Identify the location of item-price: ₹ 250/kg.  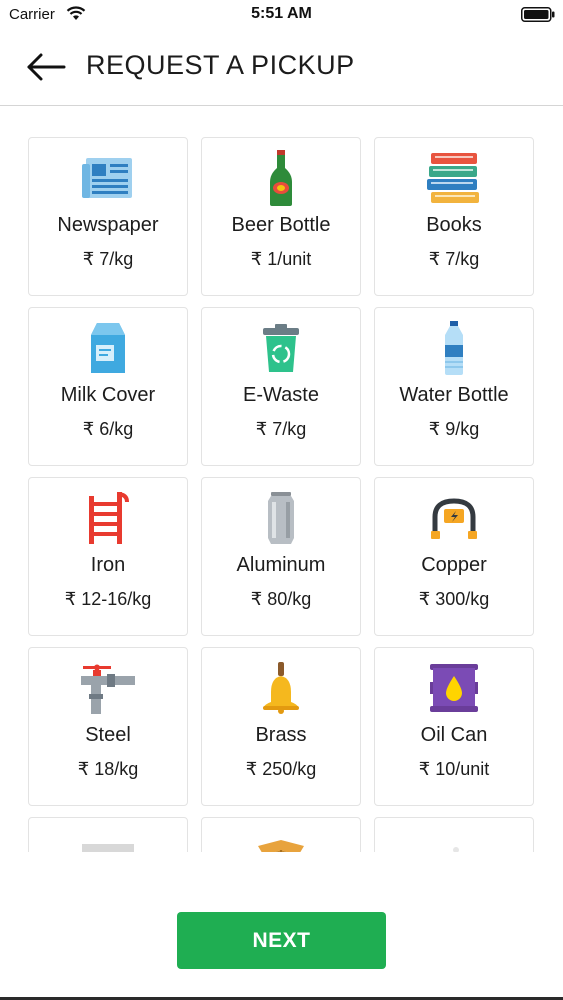
(281, 769).